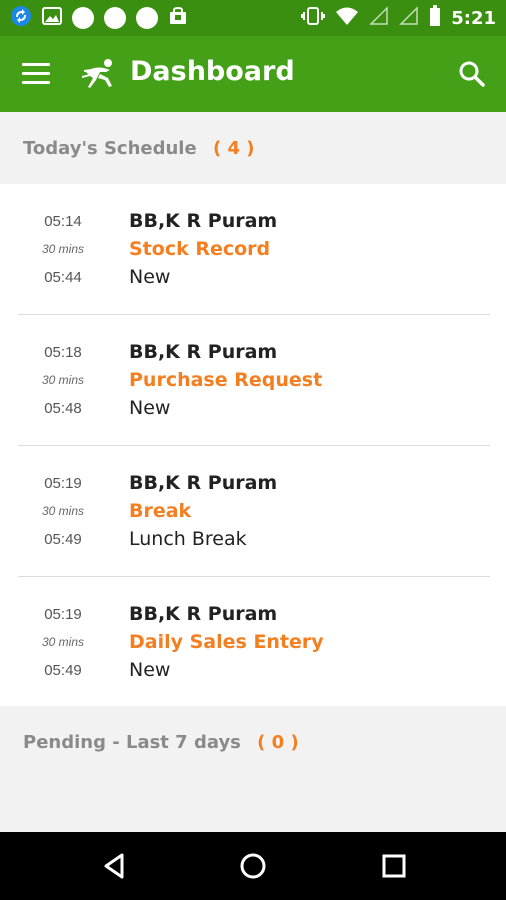  Describe the element at coordinates (226, 380) in the screenshot. I see `item-title: Purchase Request` at that location.